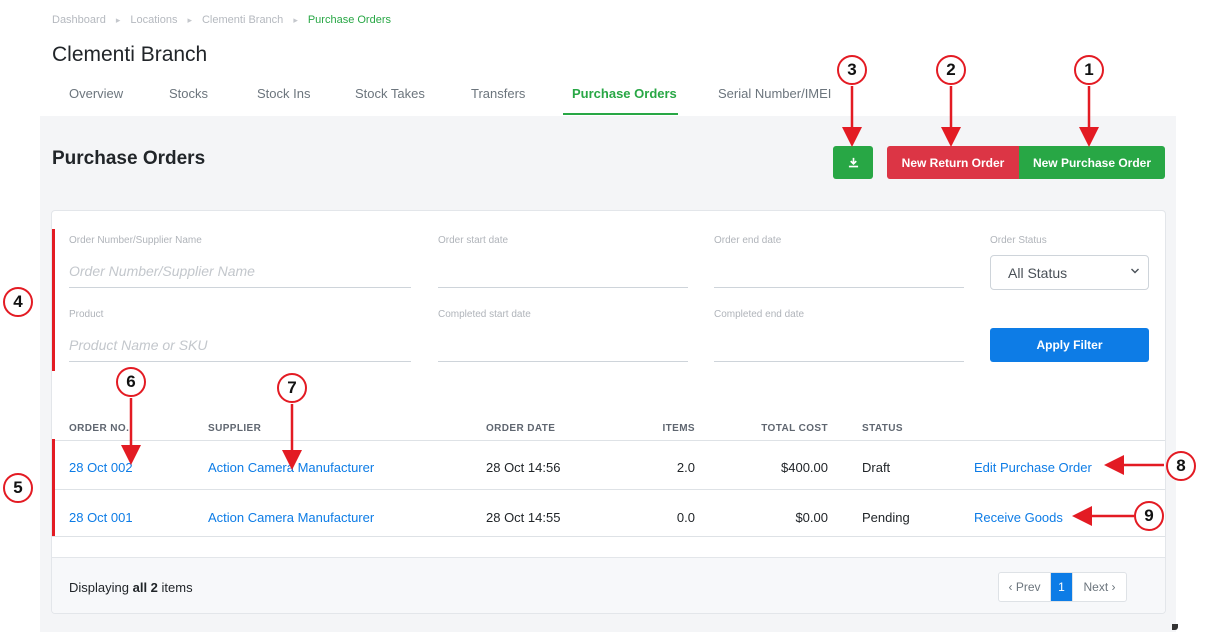 The image size is (1216, 632). I want to click on annotation-badge-8: 8, so click(1181, 466).